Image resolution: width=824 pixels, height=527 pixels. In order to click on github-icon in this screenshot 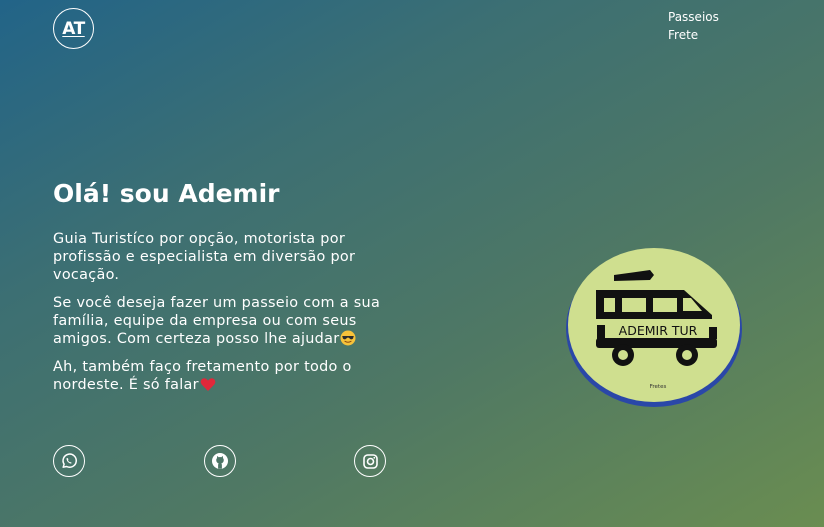, I will do `click(219, 461)`.